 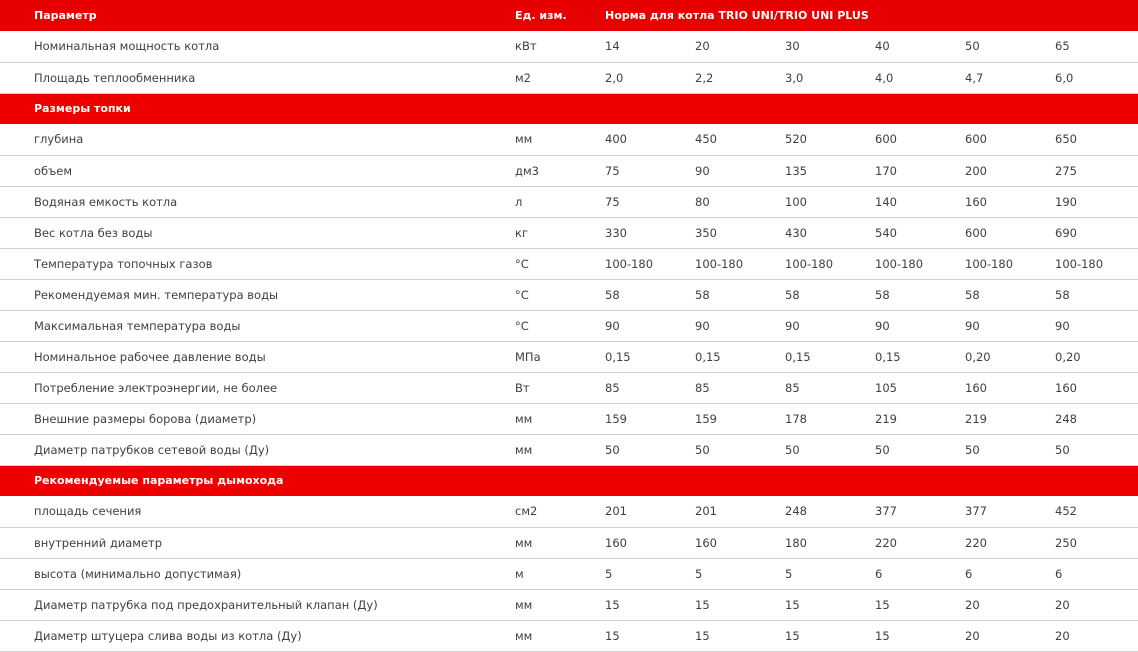 I want to click on param-value: 219, so click(x=920, y=419).